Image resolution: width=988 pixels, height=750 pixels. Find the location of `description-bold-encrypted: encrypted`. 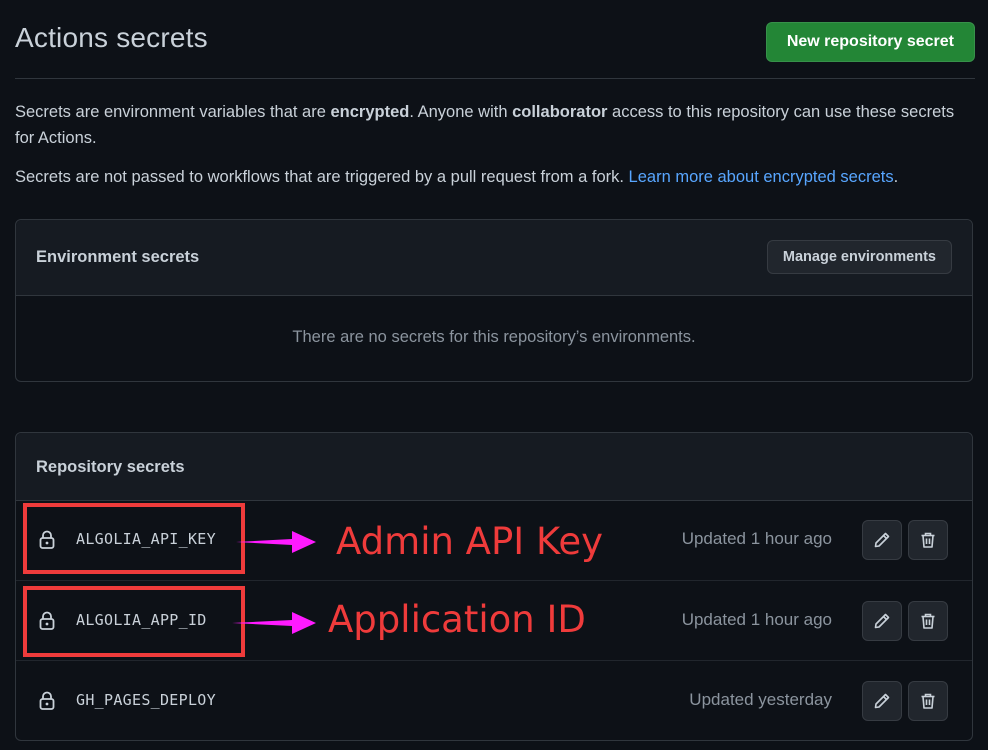

description-bold-encrypted: encrypted is located at coordinates (370, 112).